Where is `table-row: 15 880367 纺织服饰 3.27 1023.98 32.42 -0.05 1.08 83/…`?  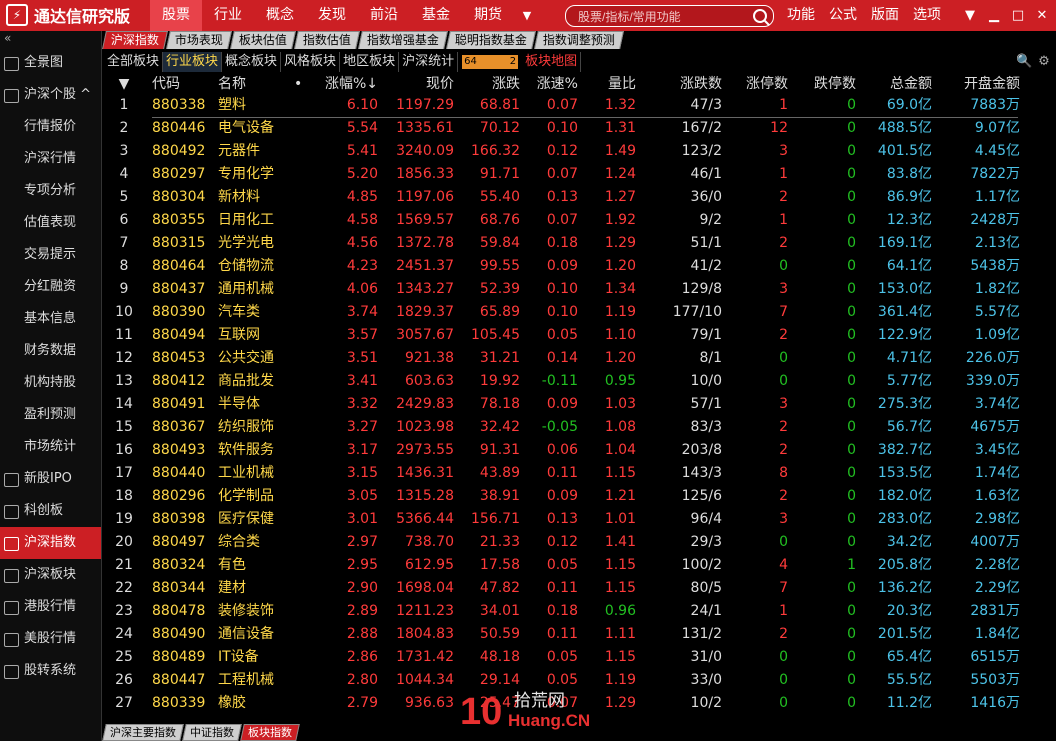
table-row: 15 880367 纺织服饰 3.27 1023.98 32.42 -0.05 1.08 83/… is located at coordinates (580, 427).